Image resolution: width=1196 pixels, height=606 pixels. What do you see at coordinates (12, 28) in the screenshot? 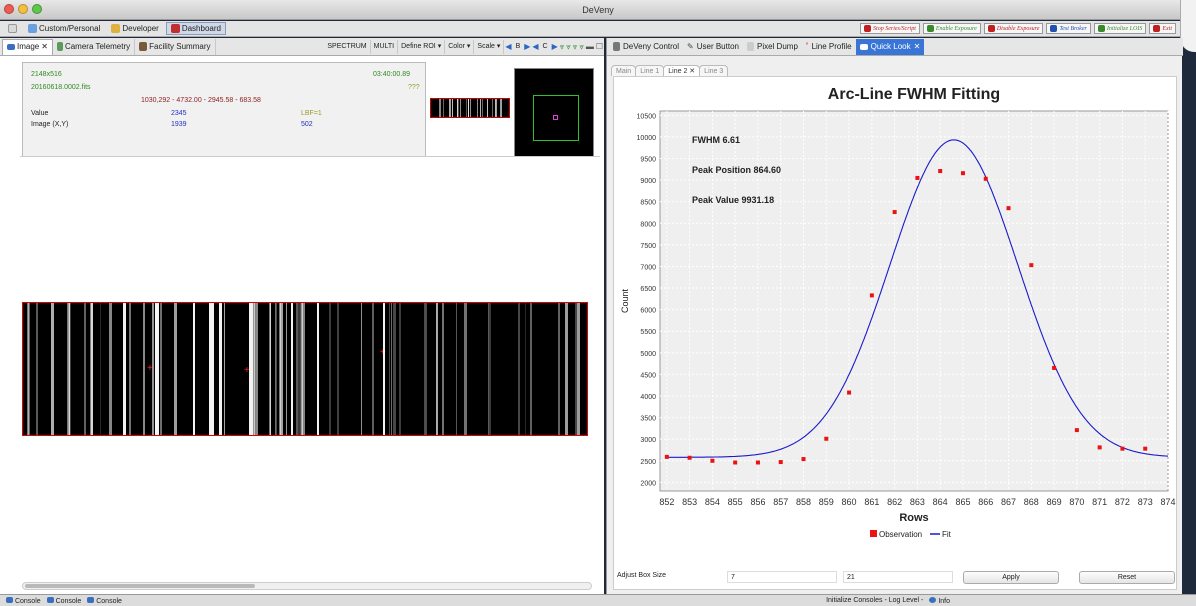
I see `open-perspective-button` at bounding box center [12, 28].